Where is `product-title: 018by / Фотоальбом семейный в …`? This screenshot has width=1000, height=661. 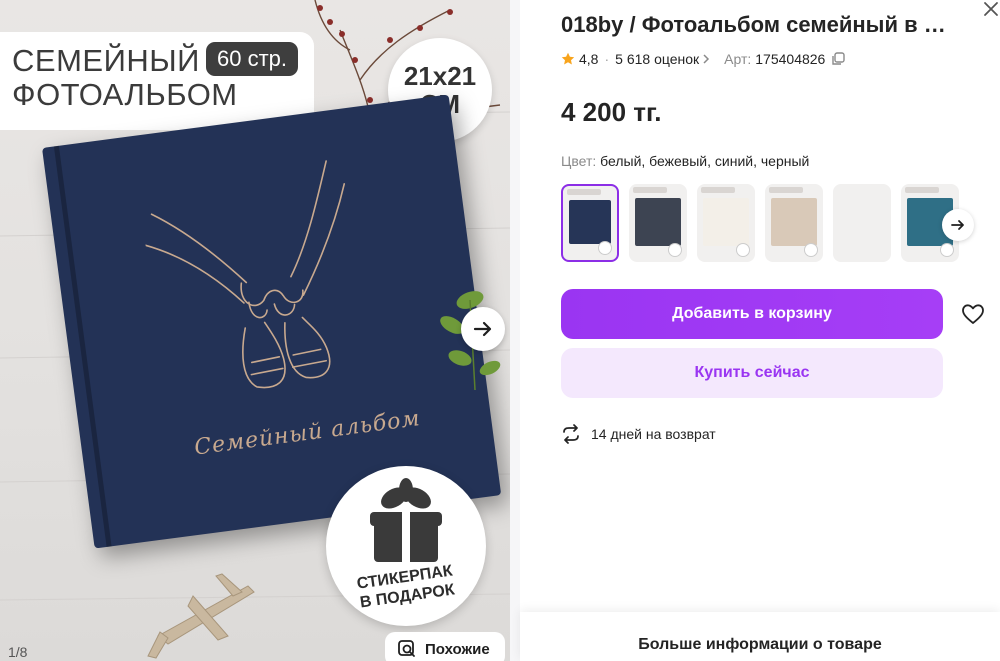
product-title: 018by / Фотоальбом семейный в … is located at coordinates (753, 24).